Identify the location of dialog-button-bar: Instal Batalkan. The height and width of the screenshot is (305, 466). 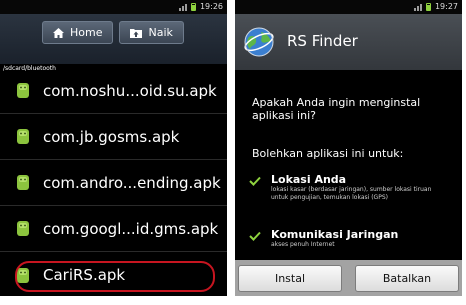
(348, 278).